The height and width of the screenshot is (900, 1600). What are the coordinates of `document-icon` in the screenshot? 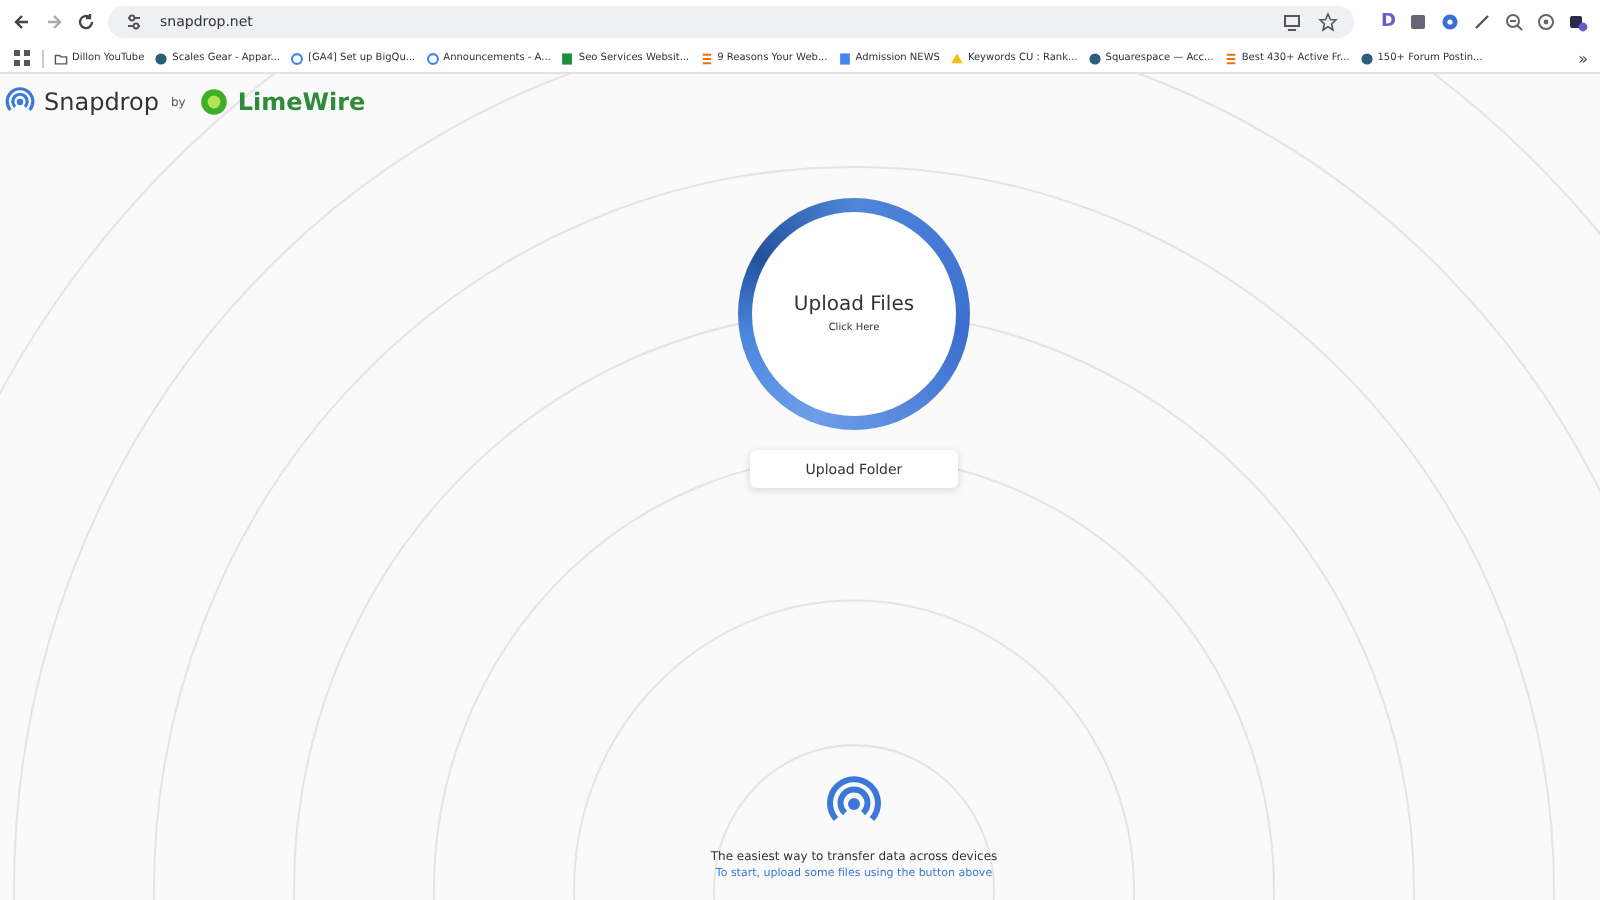 It's located at (844, 58).